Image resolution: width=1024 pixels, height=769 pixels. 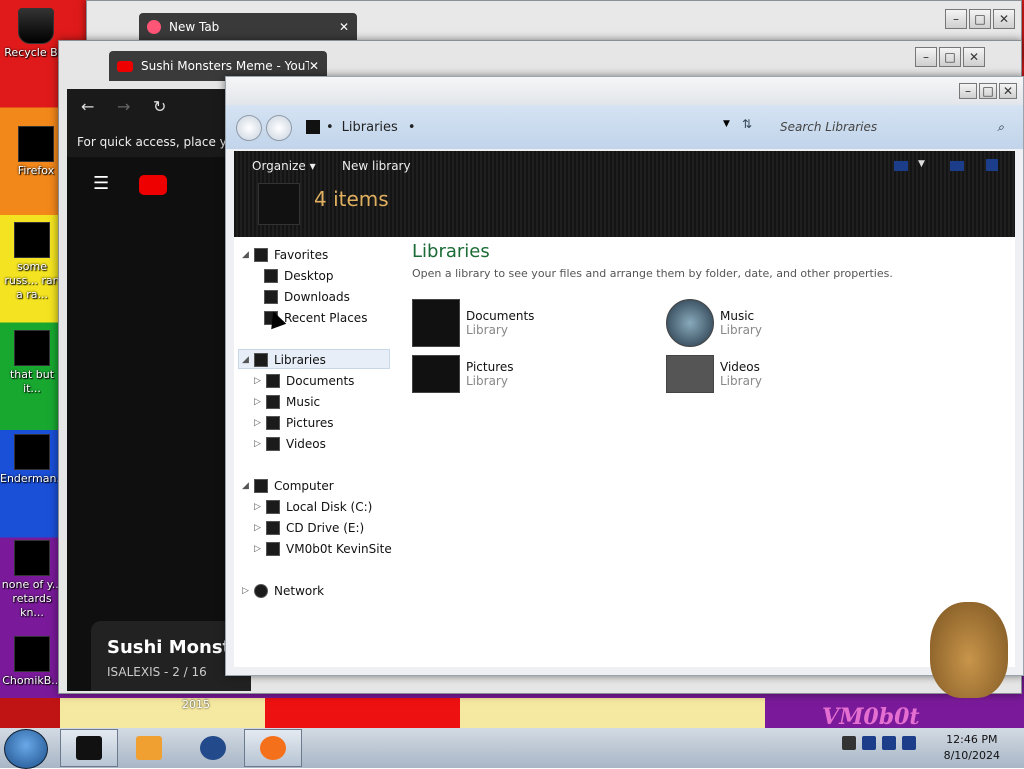 I want to click on forward-icon: →, so click(x=123, y=106).